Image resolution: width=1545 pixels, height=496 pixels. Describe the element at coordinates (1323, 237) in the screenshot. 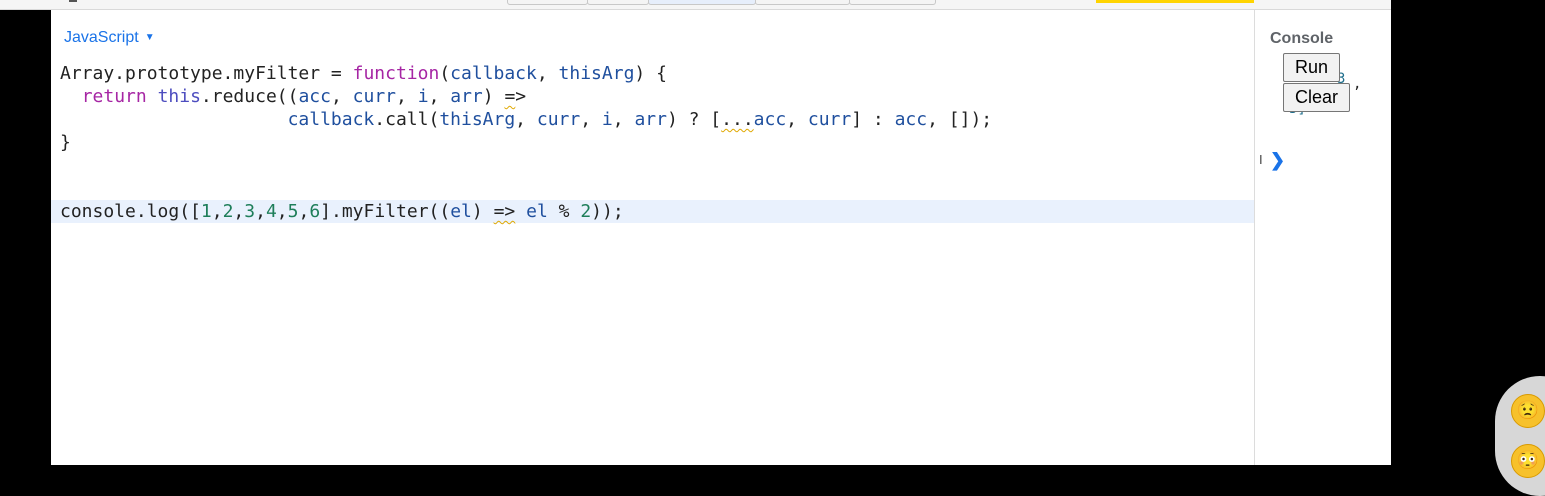

I see `console-panel: Console 3 , 5] Run Clear I ❯` at that location.